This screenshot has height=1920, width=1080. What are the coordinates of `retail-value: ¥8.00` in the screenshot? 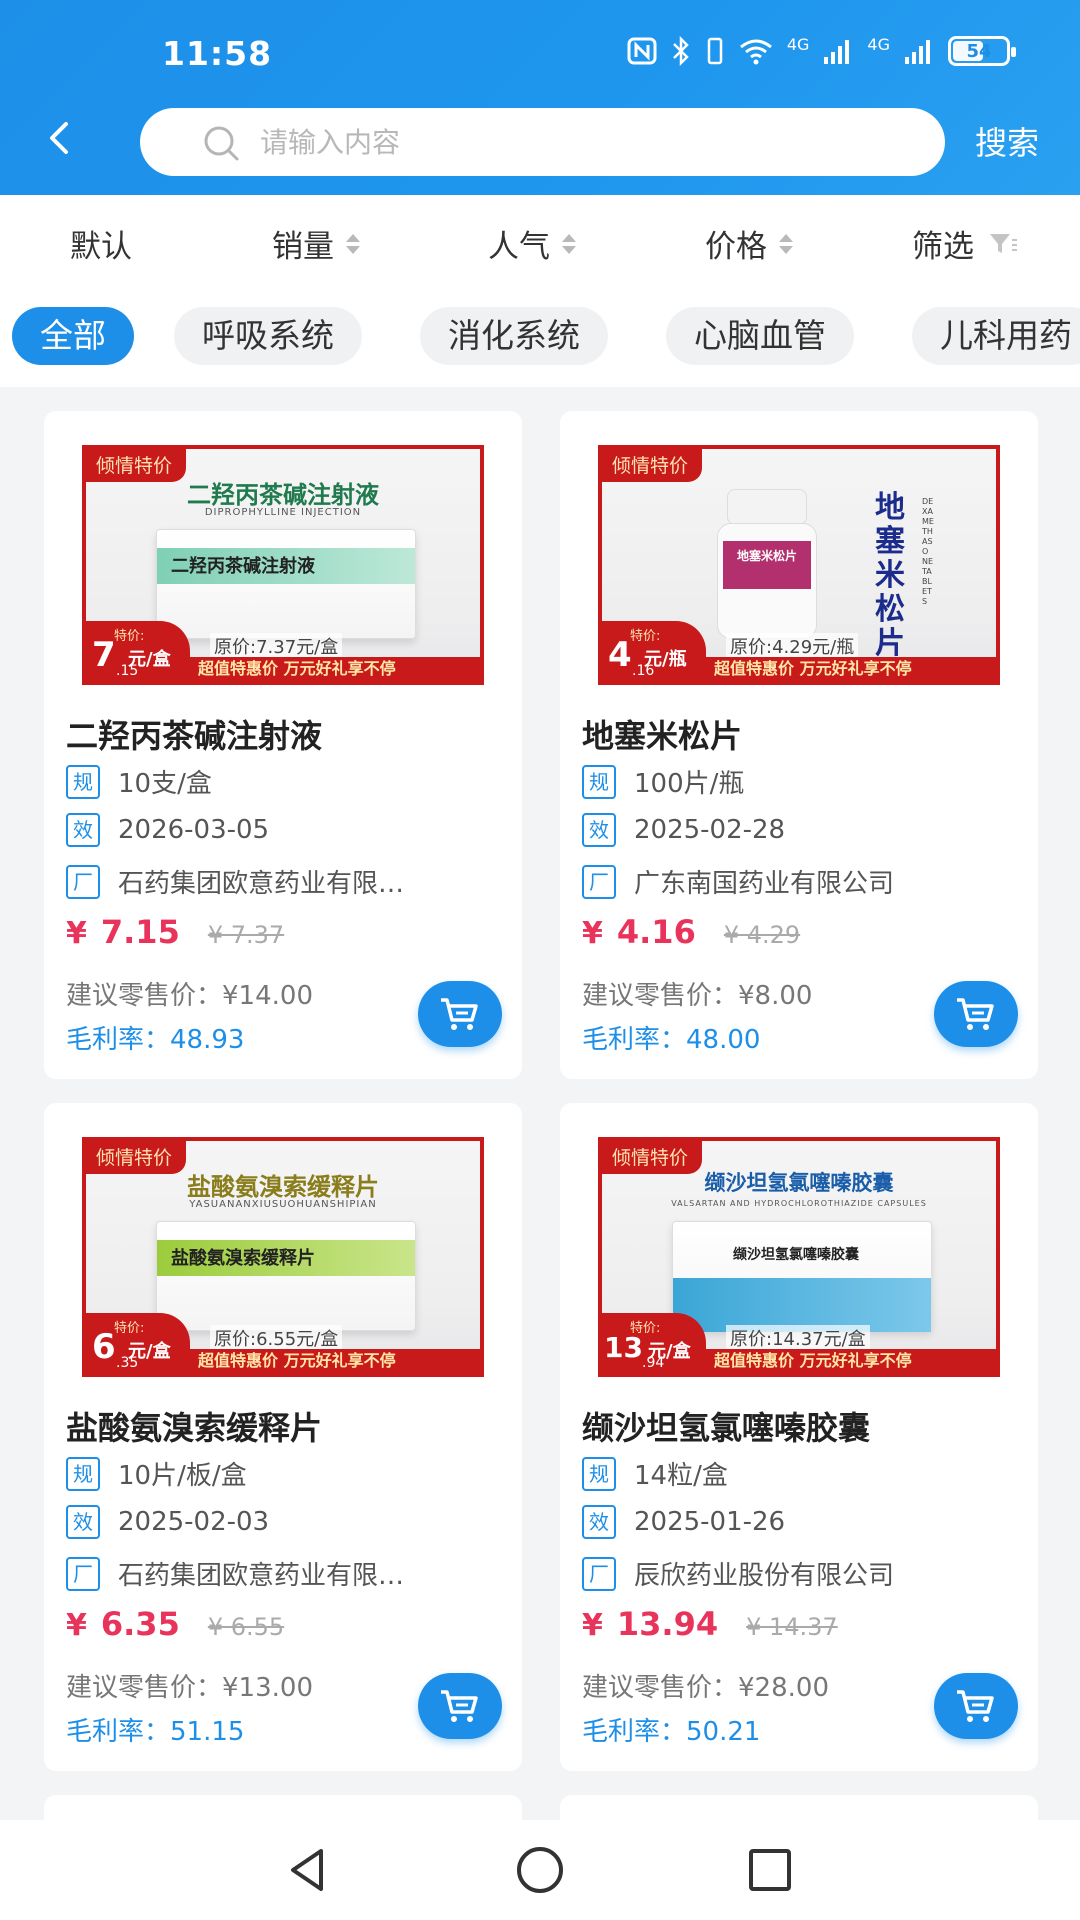 It's located at (775, 996).